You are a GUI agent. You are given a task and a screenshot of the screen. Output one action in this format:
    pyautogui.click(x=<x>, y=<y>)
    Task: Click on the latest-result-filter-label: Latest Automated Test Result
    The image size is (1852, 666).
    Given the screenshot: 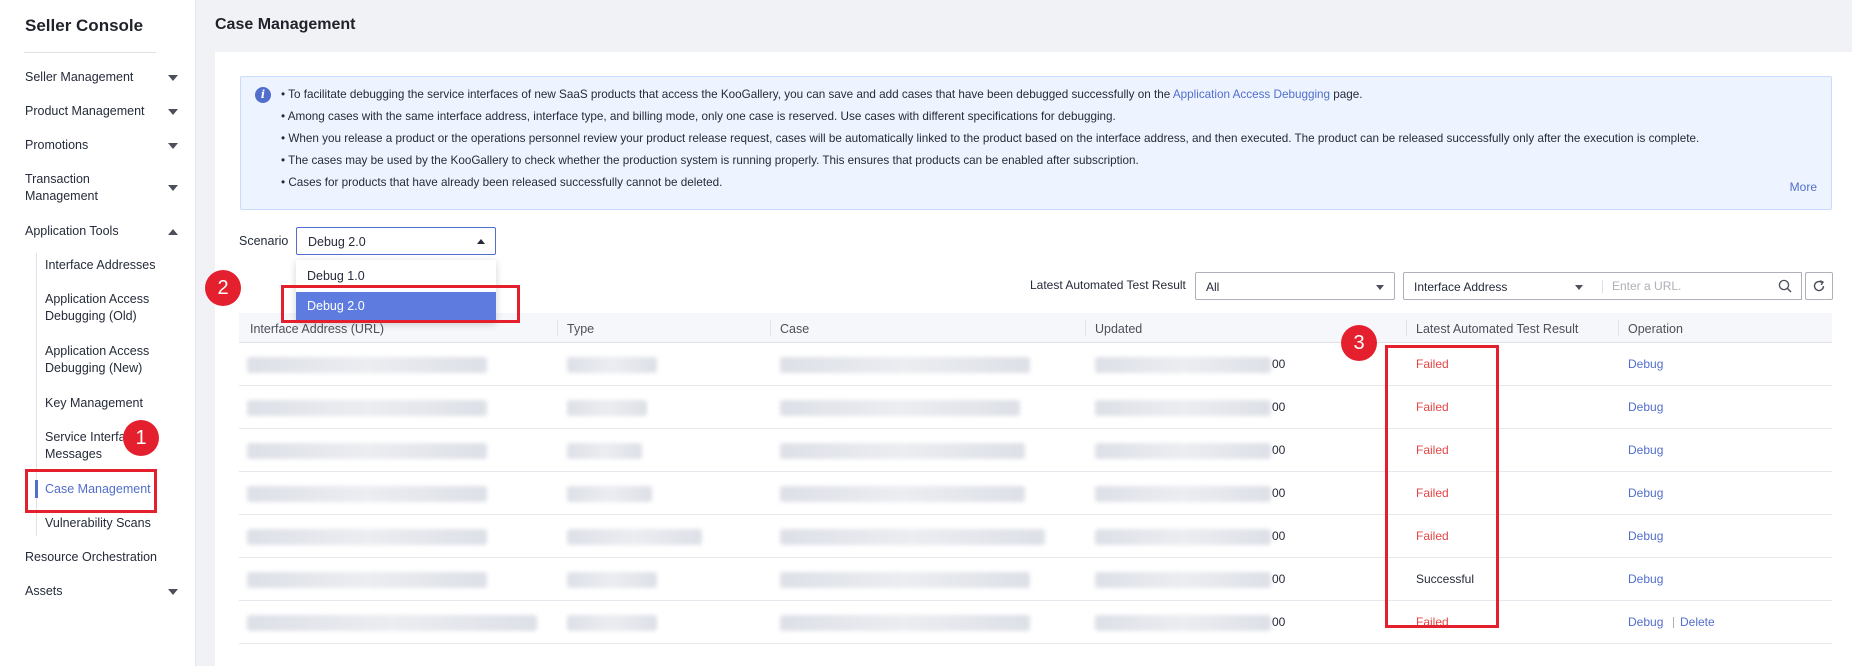 What is the action you would take?
    pyautogui.click(x=1108, y=285)
    